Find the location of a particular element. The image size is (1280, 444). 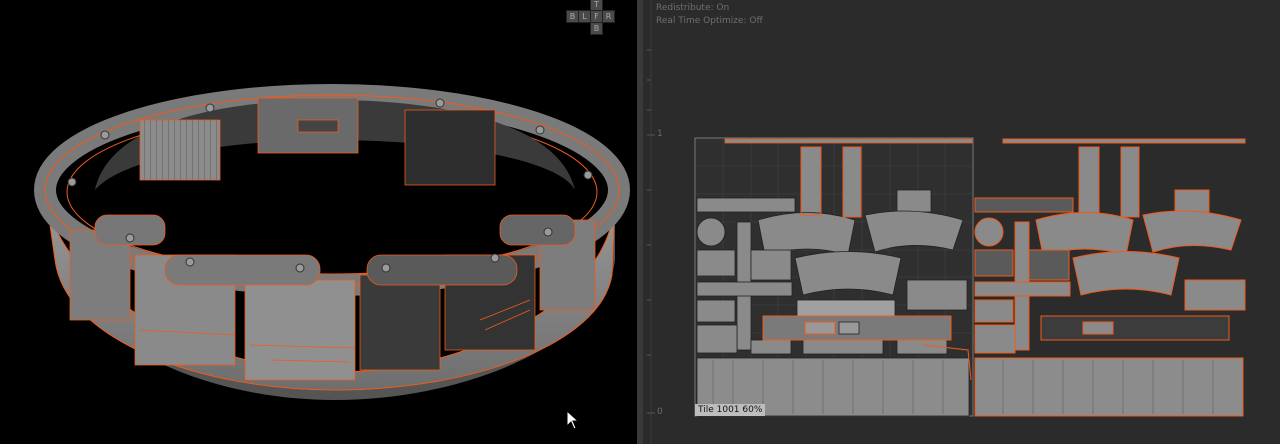

mouse-pointer-icon is located at coordinates (573, 420).